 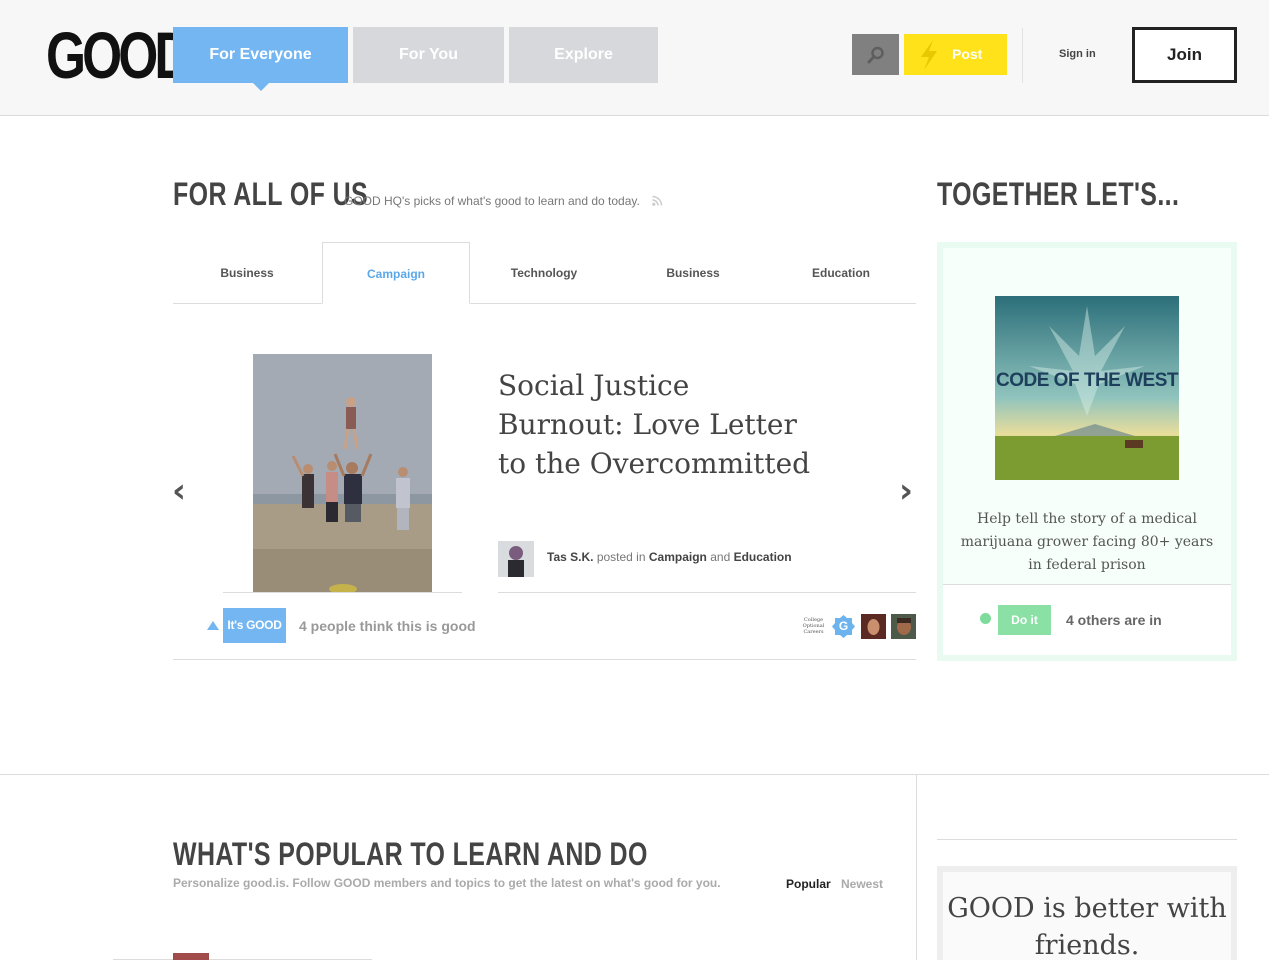 I want to click on article-photo, so click(x=342, y=473).